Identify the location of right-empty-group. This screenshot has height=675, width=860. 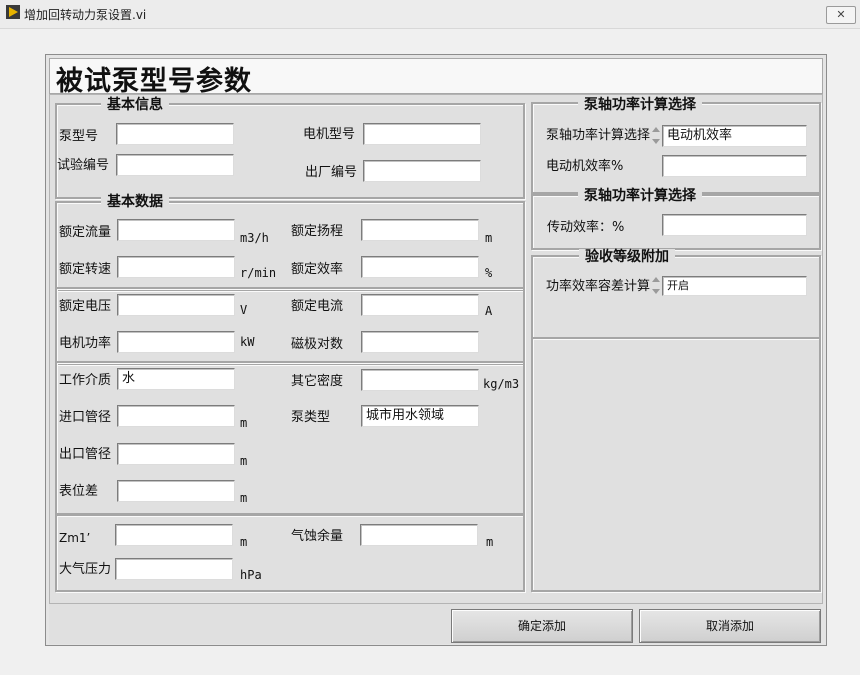
(676, 464).